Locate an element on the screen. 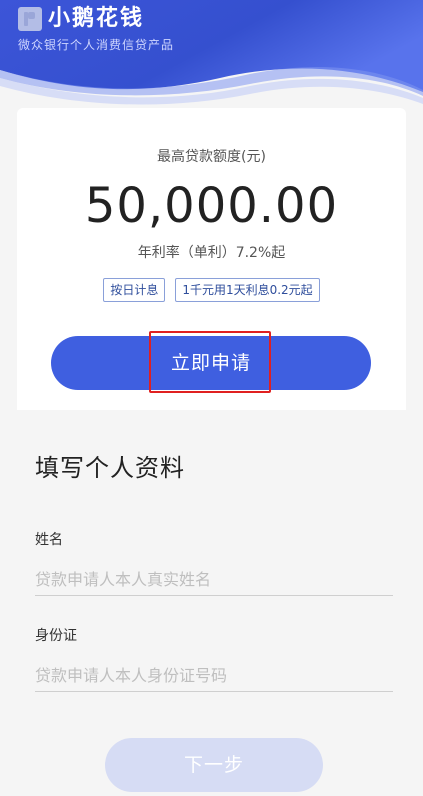 This screenshot has height=796, width=423. feature-tag-interest-example: 1千元用1天利息0.2元起 is located at coordinates (247, 290).